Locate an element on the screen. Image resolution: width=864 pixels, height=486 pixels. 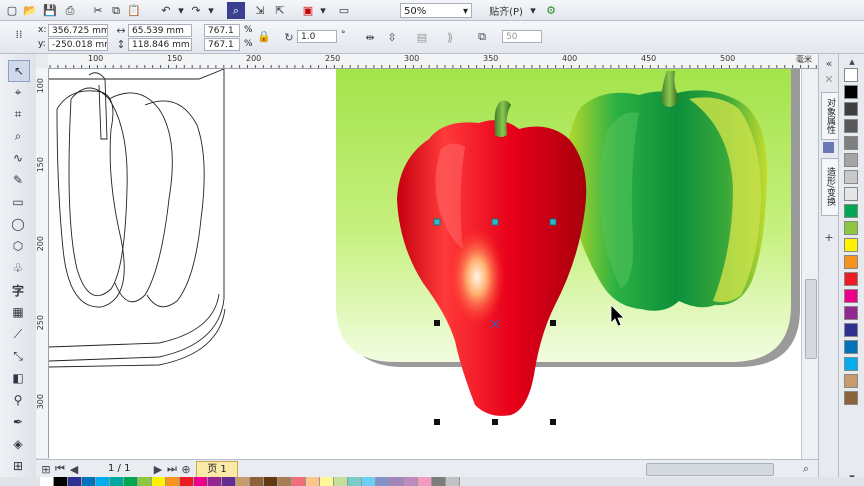
export-icon: ⇱ is located at coordinates (280, 10).